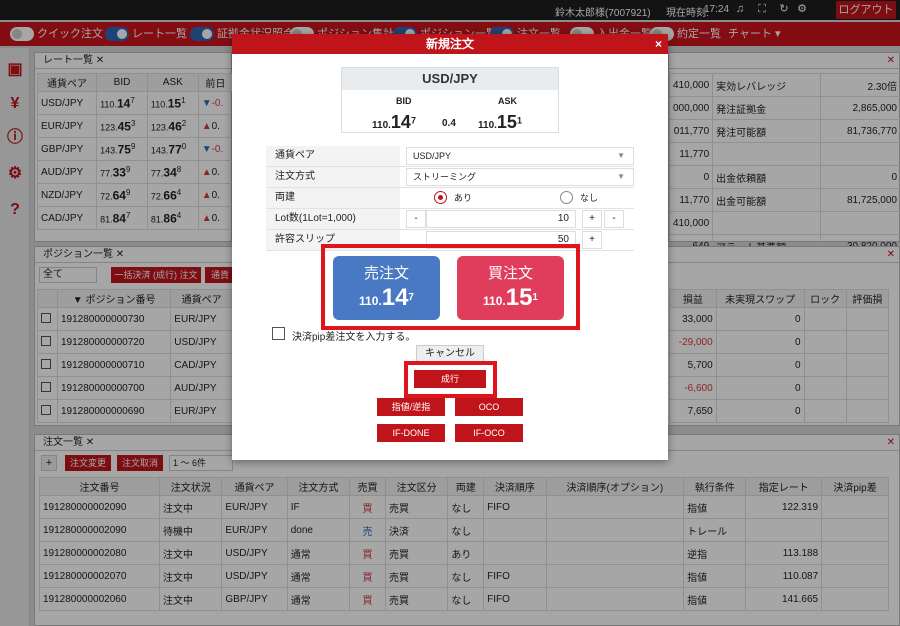  I want to click on slippage-increment-button: +, so click(592, 240).